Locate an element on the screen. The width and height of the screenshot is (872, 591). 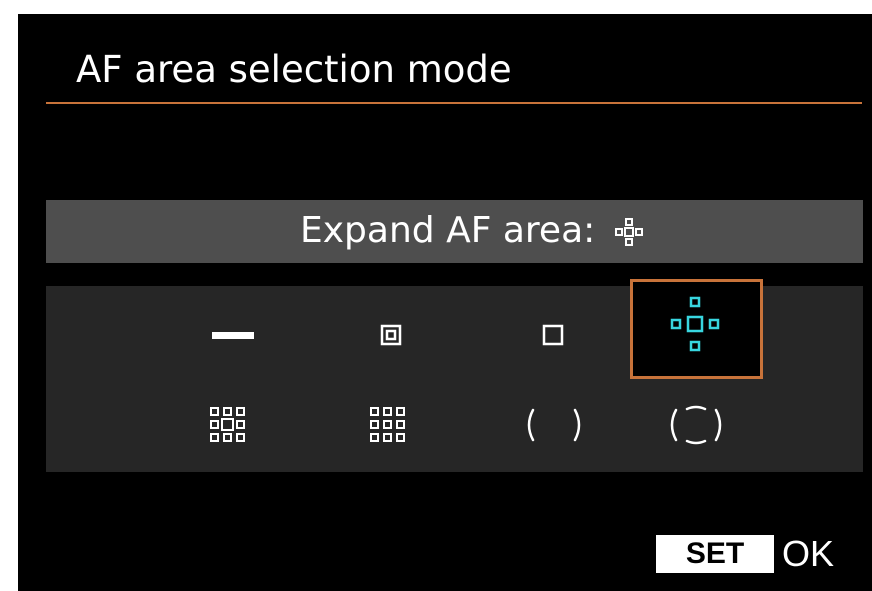
zone-grid-icon is located at coordinates (387, 424).